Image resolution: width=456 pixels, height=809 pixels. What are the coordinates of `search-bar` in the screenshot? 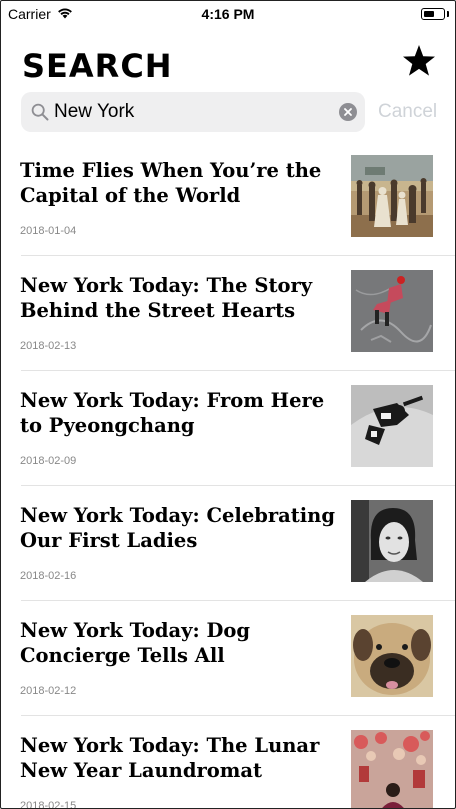 It's located at (193, 112).